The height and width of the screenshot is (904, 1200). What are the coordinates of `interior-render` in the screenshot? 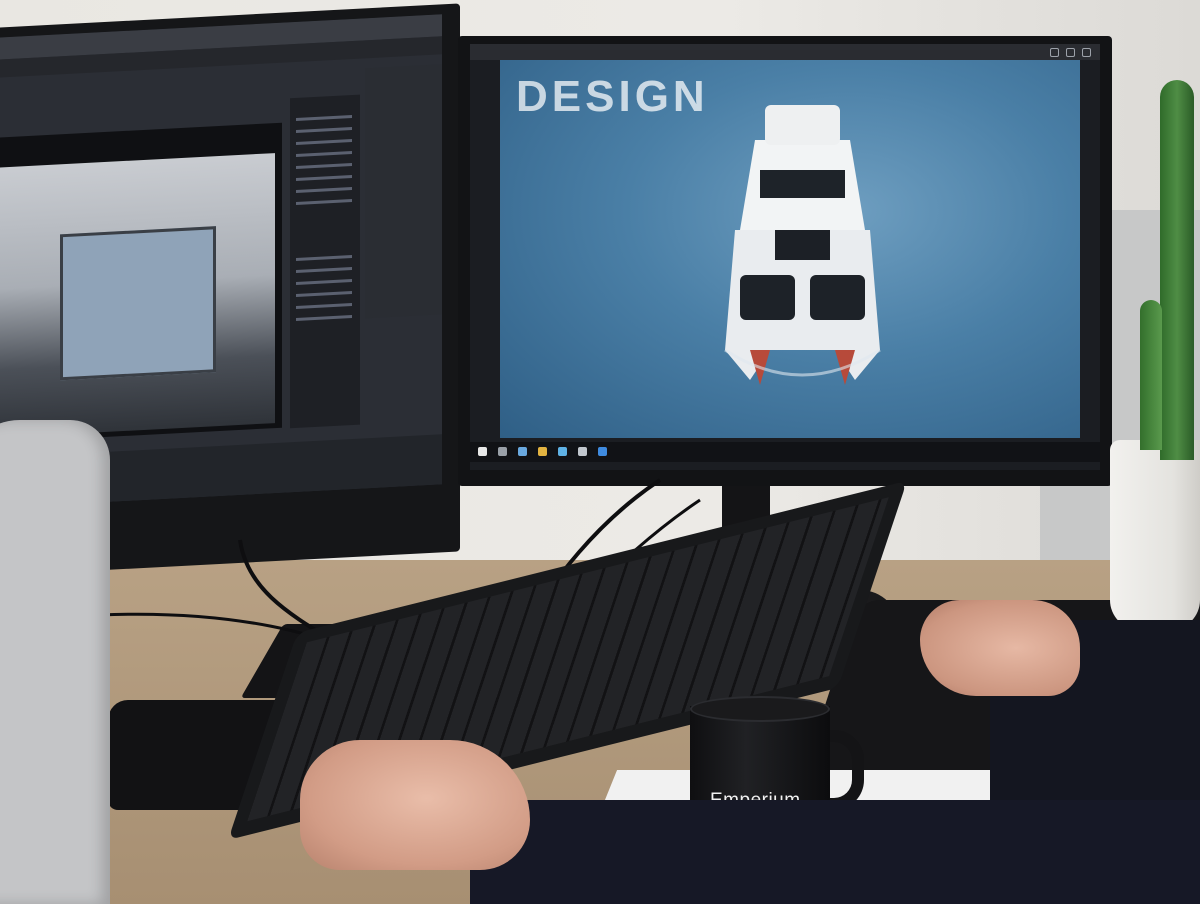 It's located at (137, 295).